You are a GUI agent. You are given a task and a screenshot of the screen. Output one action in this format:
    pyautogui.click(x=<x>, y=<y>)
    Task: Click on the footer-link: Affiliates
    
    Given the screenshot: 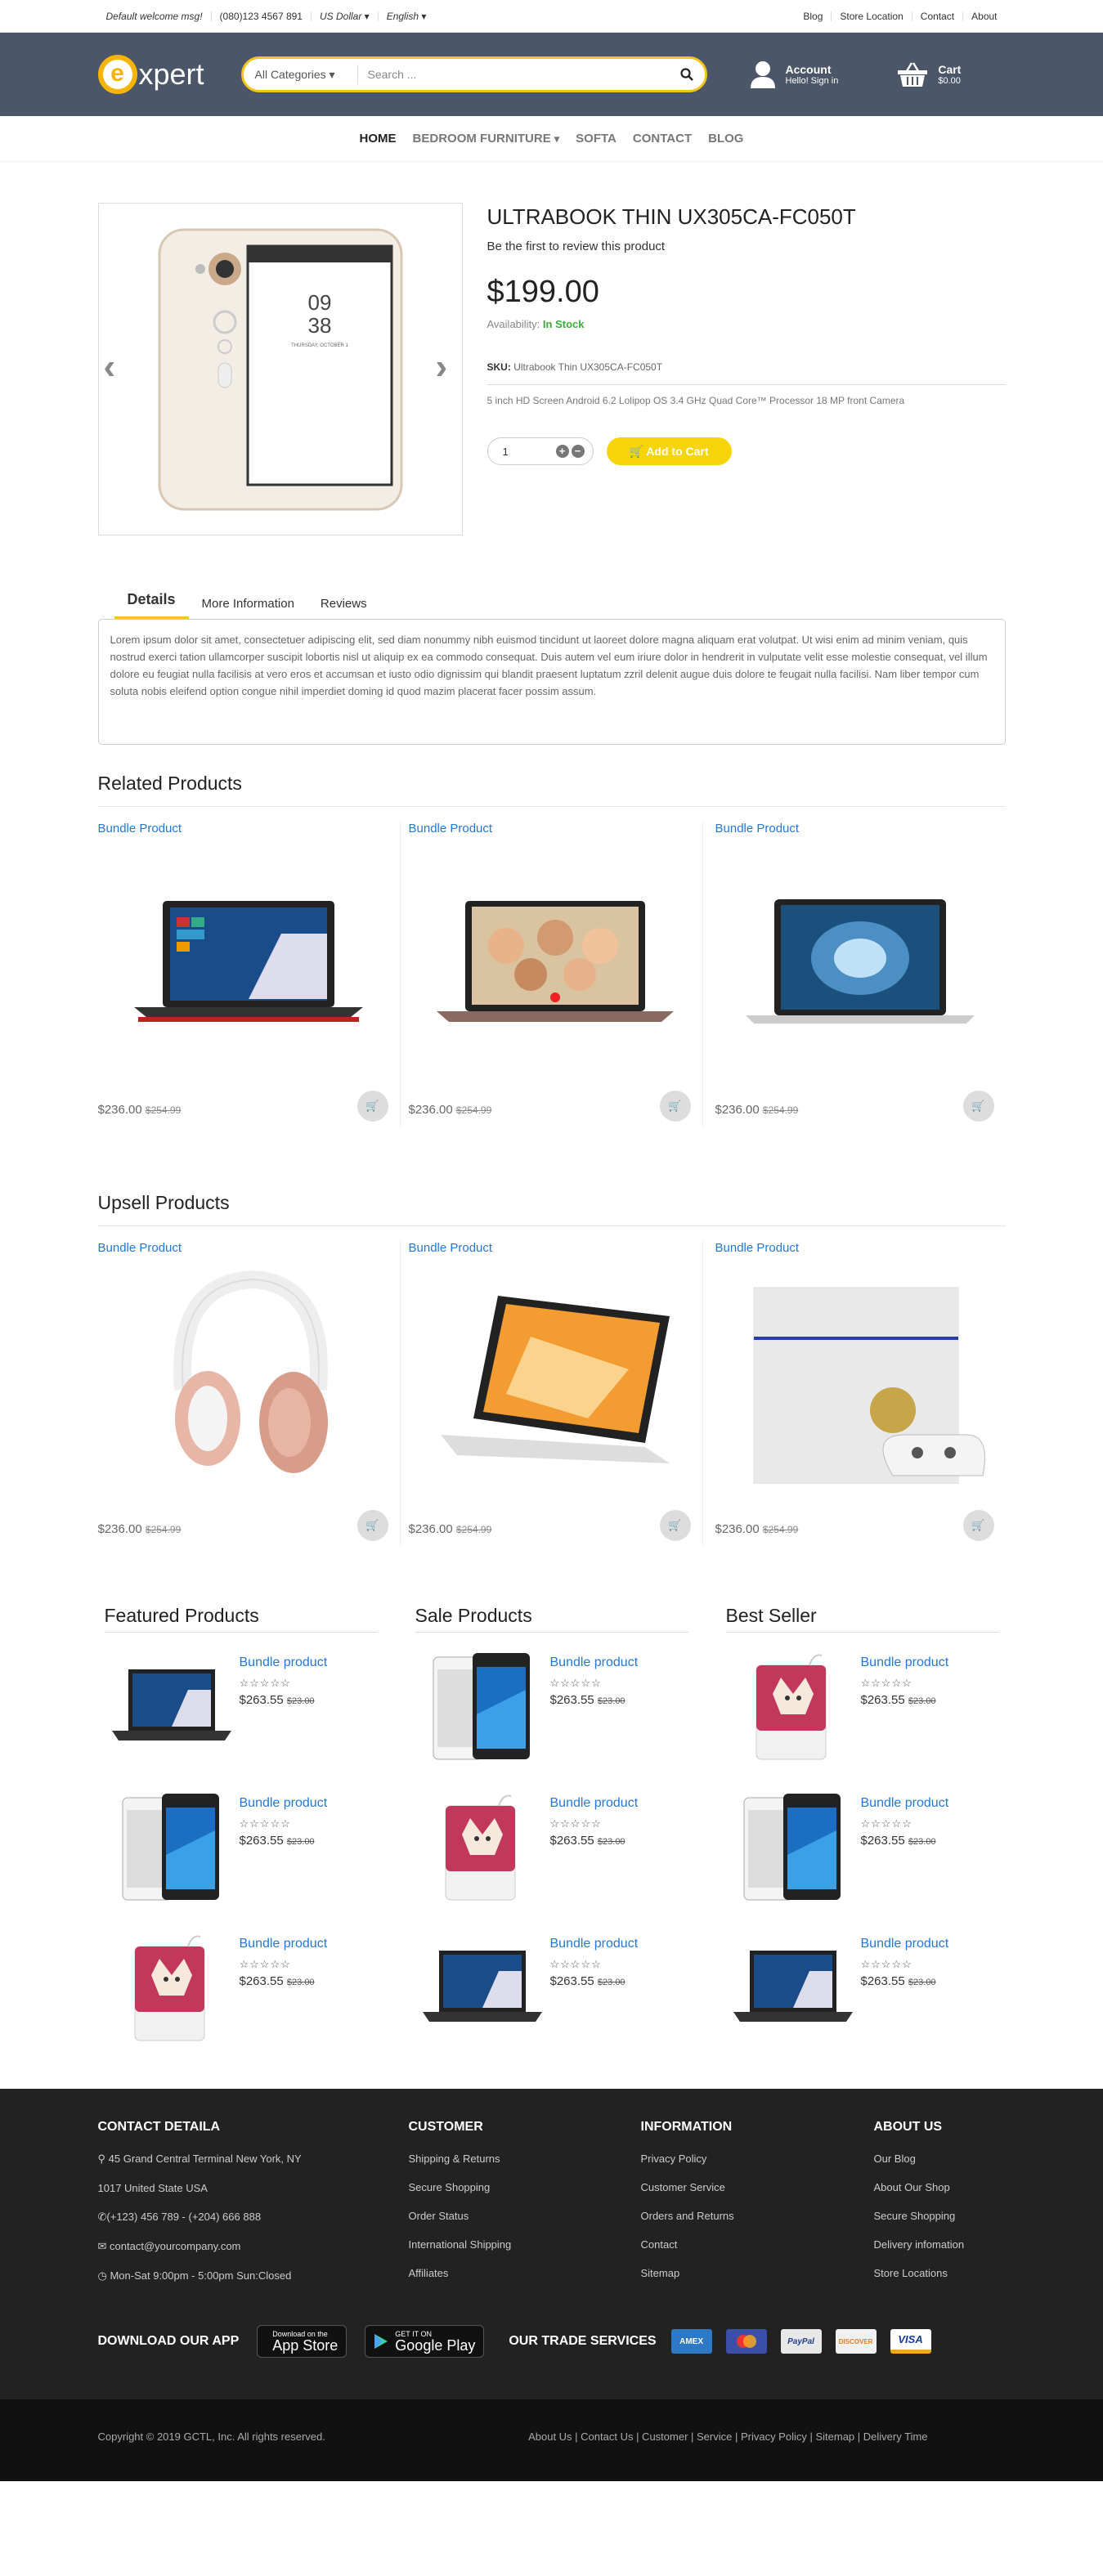 What is the action you would take?
    pyautogui.click(x=525, y=2273)
    